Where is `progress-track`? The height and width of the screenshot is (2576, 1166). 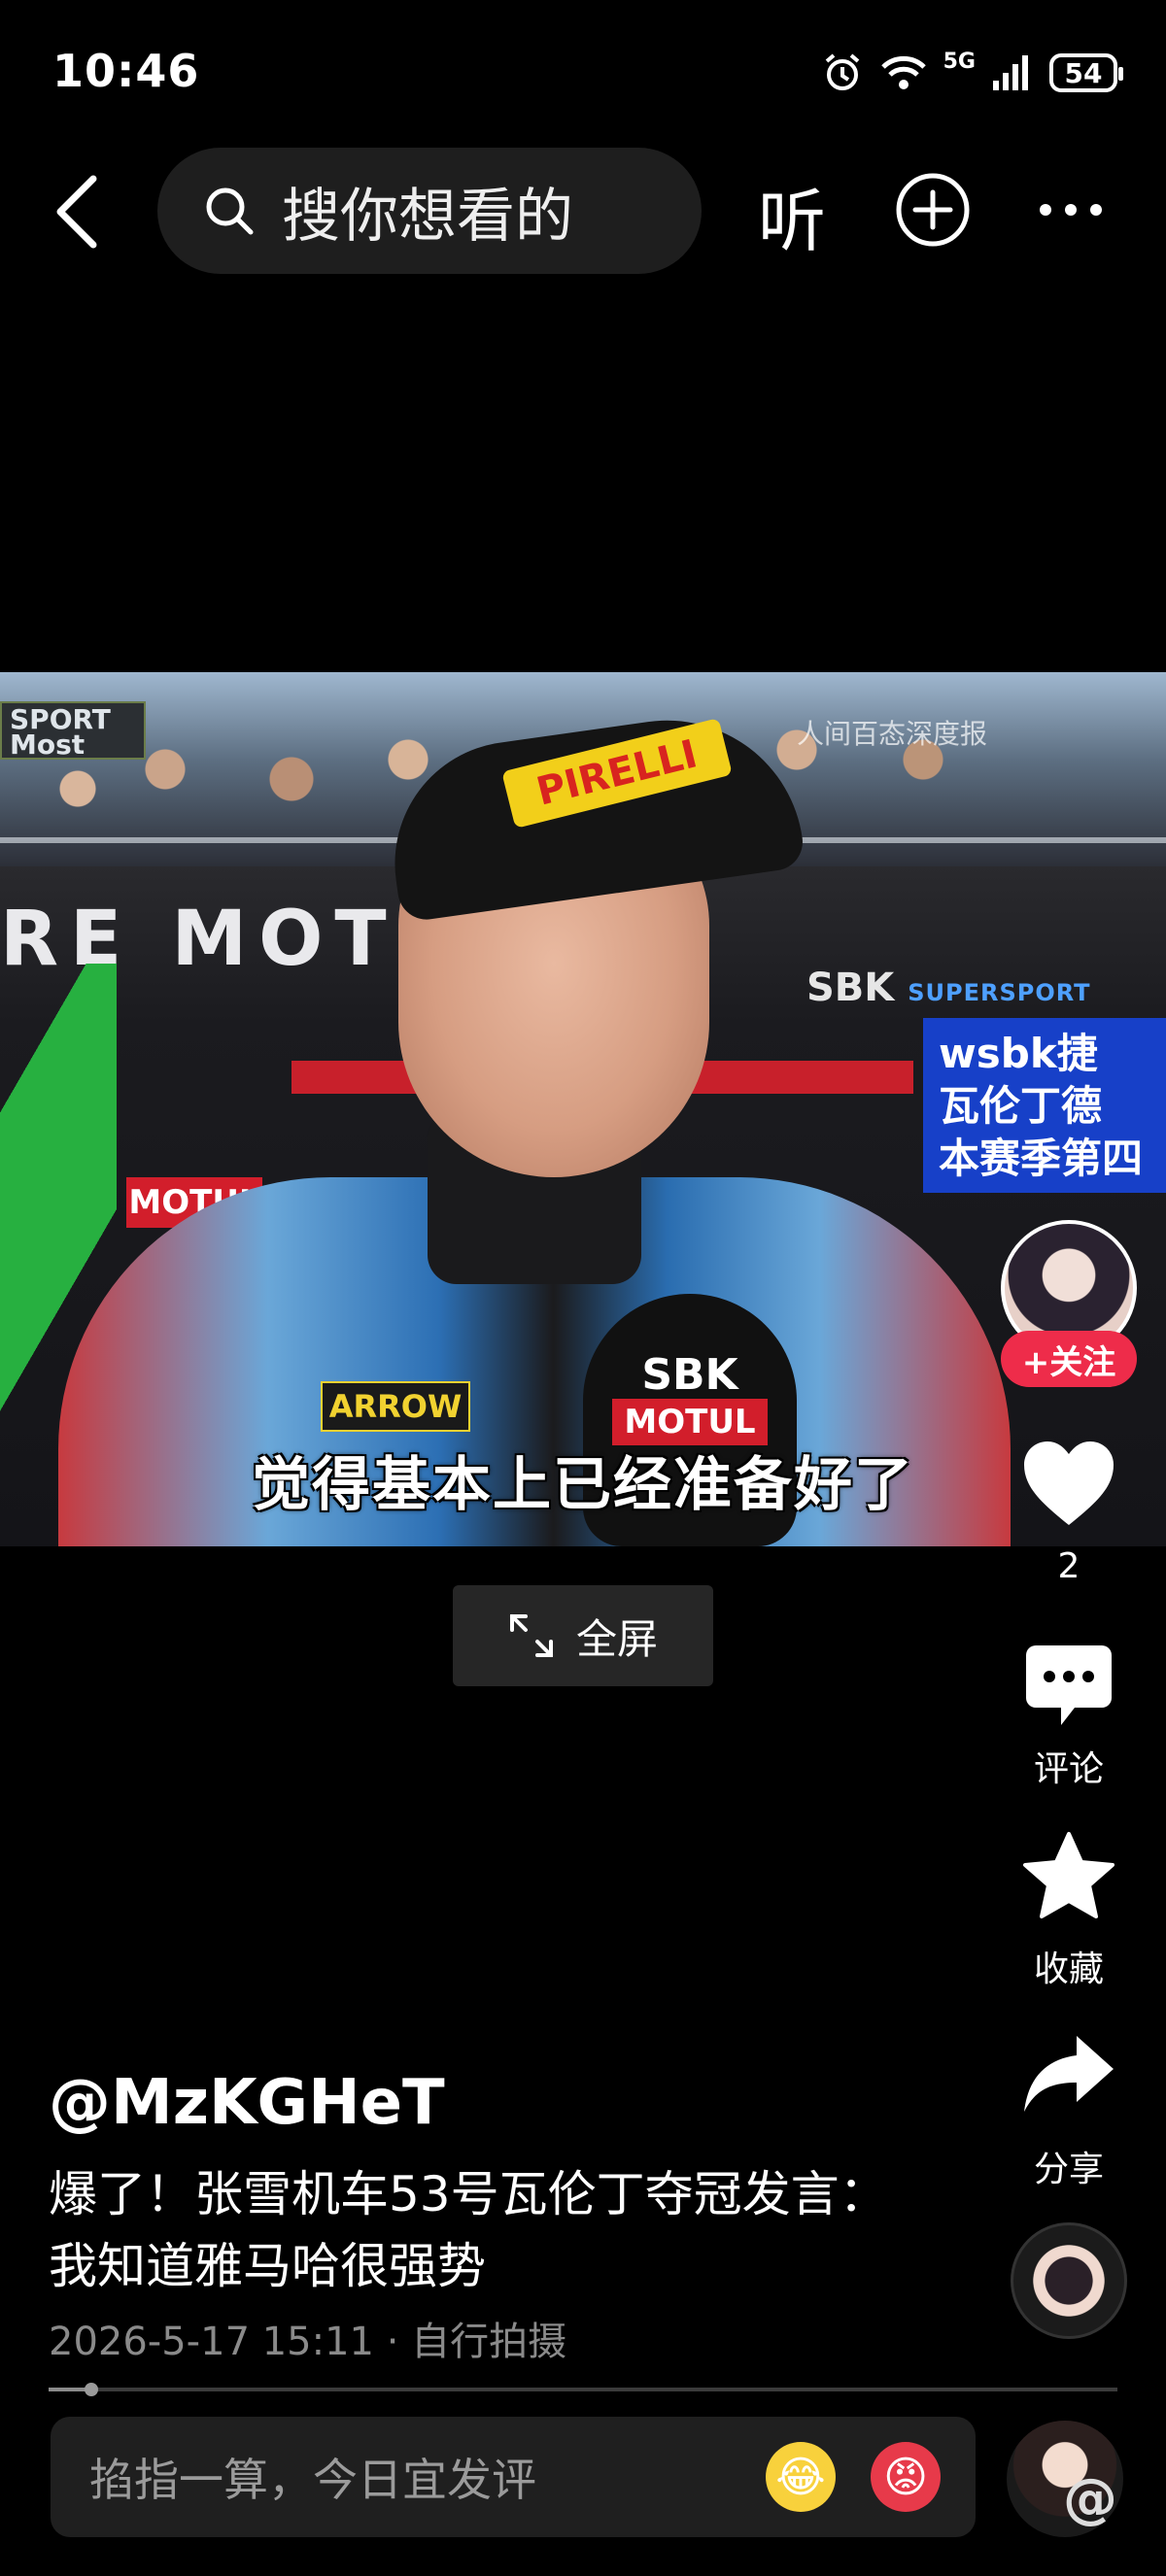
progress-track is located at coordinates (583, 2389).